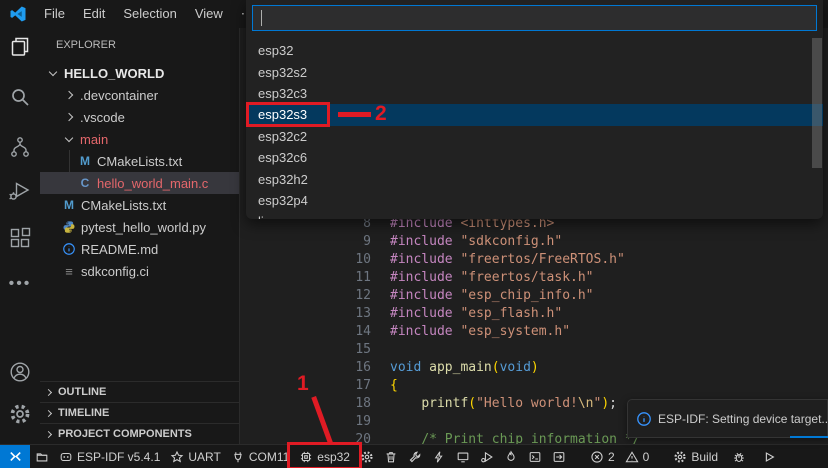 This screenshot has width=828, height=468. What do you see at coordinates (367, 241) in the screenshot?
I see `line-number: 9` at bounding box center [367, 241].